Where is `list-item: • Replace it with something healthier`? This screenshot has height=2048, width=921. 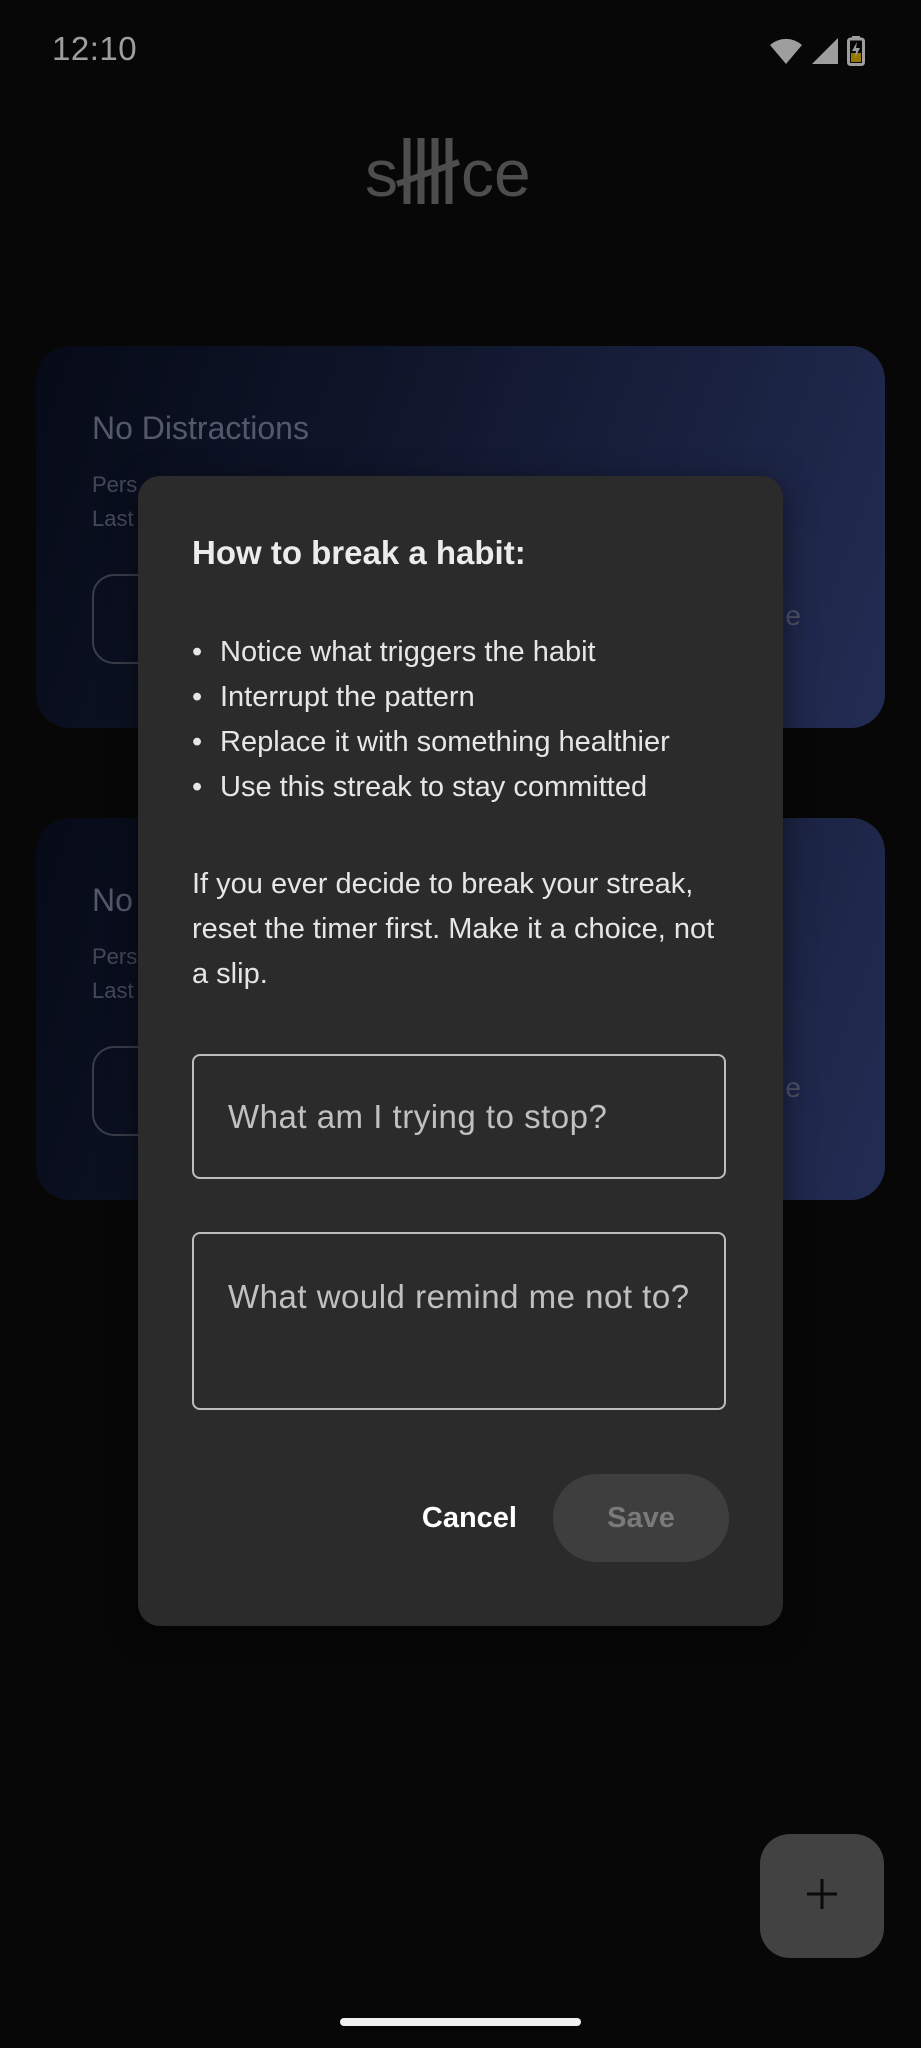
list-item: • Replace it with something healthier is located at coordinates (431, 742).